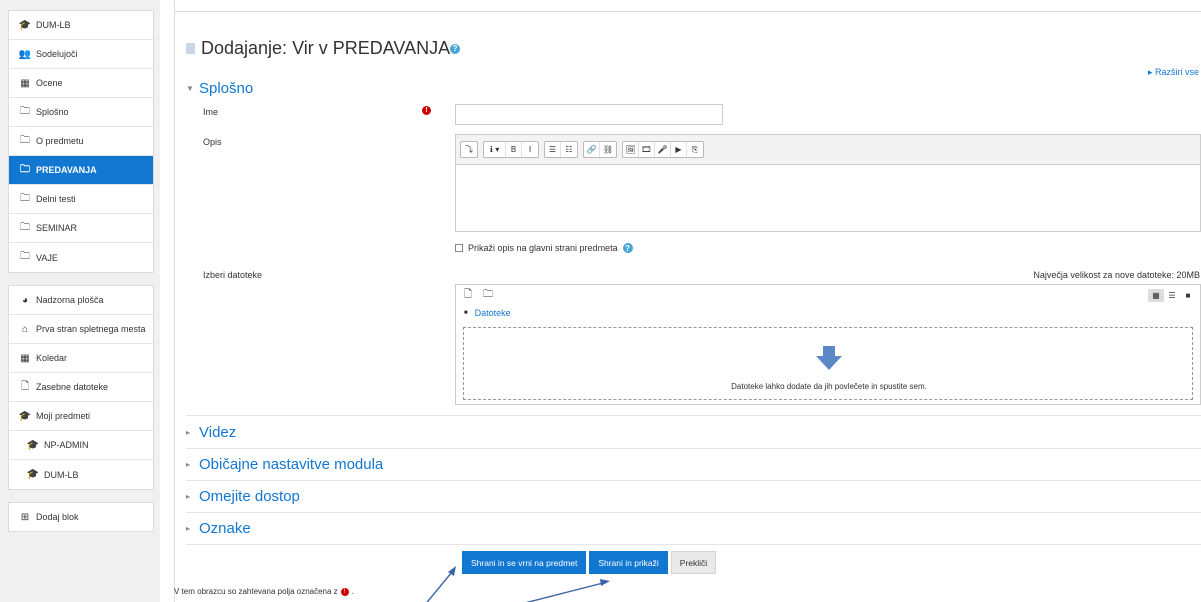  Describe the element at coordinates (589, 114) in the screenshot. I see `name-input` at that location.